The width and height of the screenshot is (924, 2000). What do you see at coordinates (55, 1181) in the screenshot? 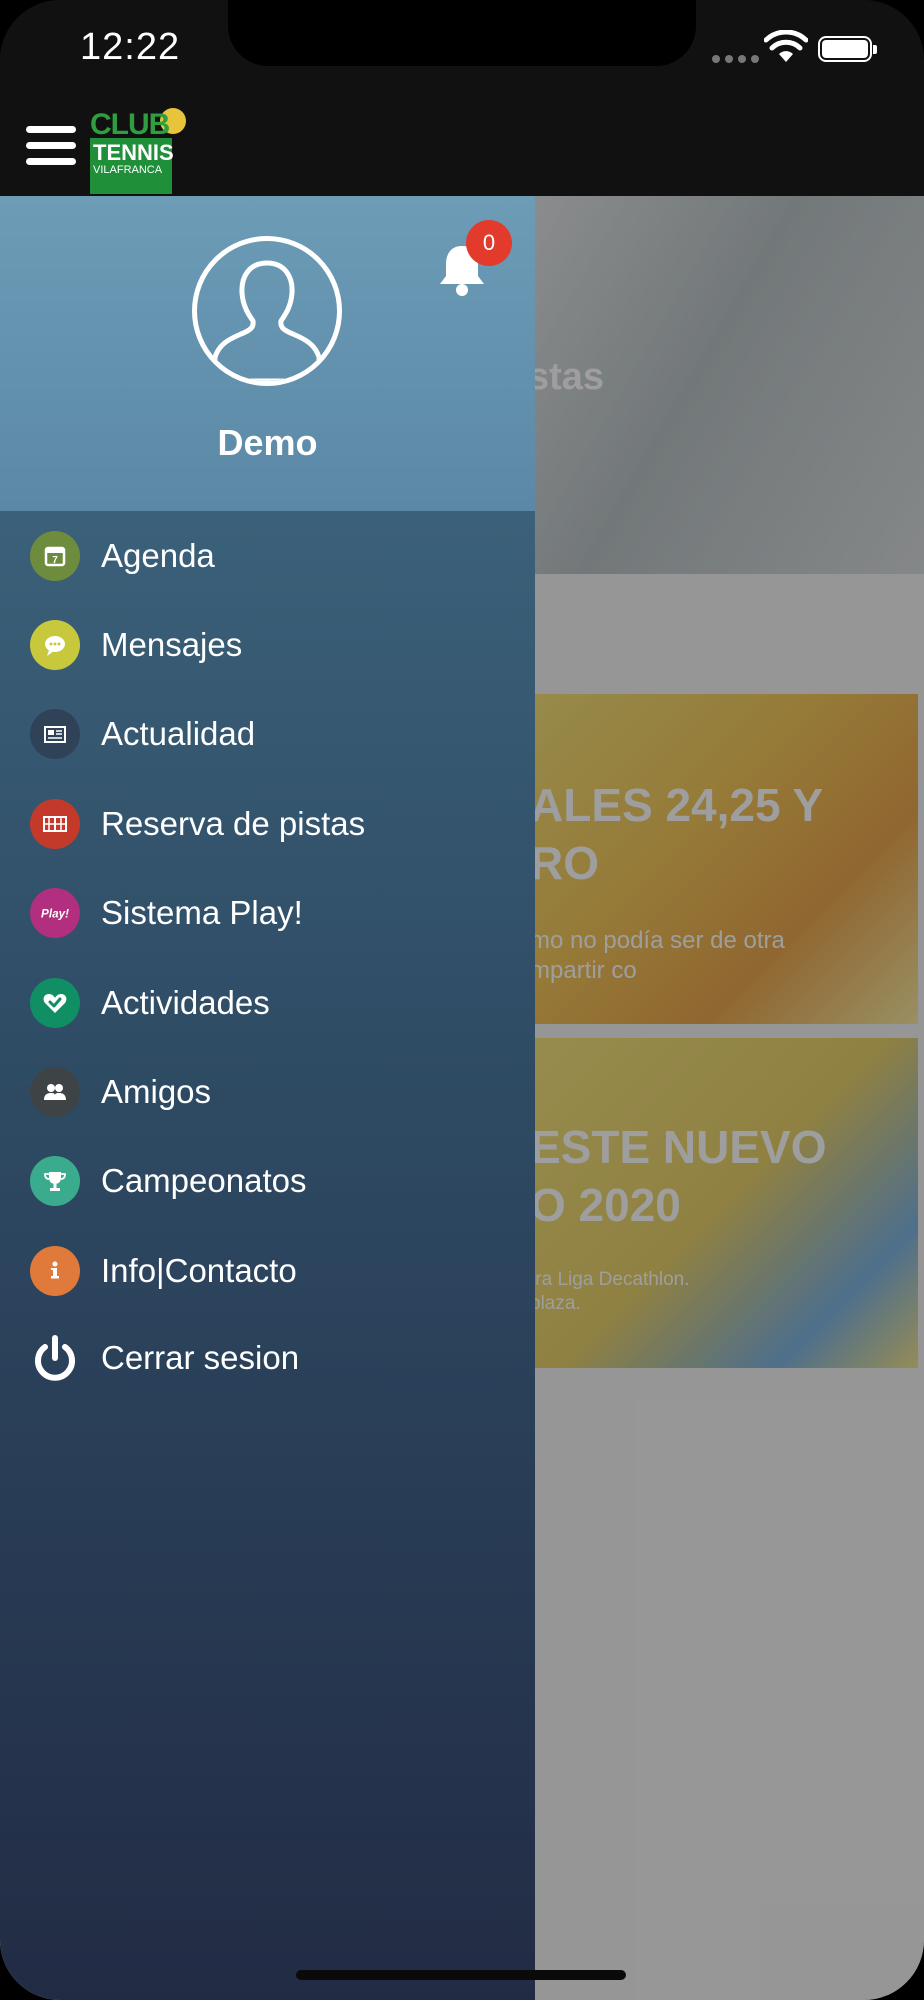
I see `trophy-icon` at bounding box center [55, 1181].